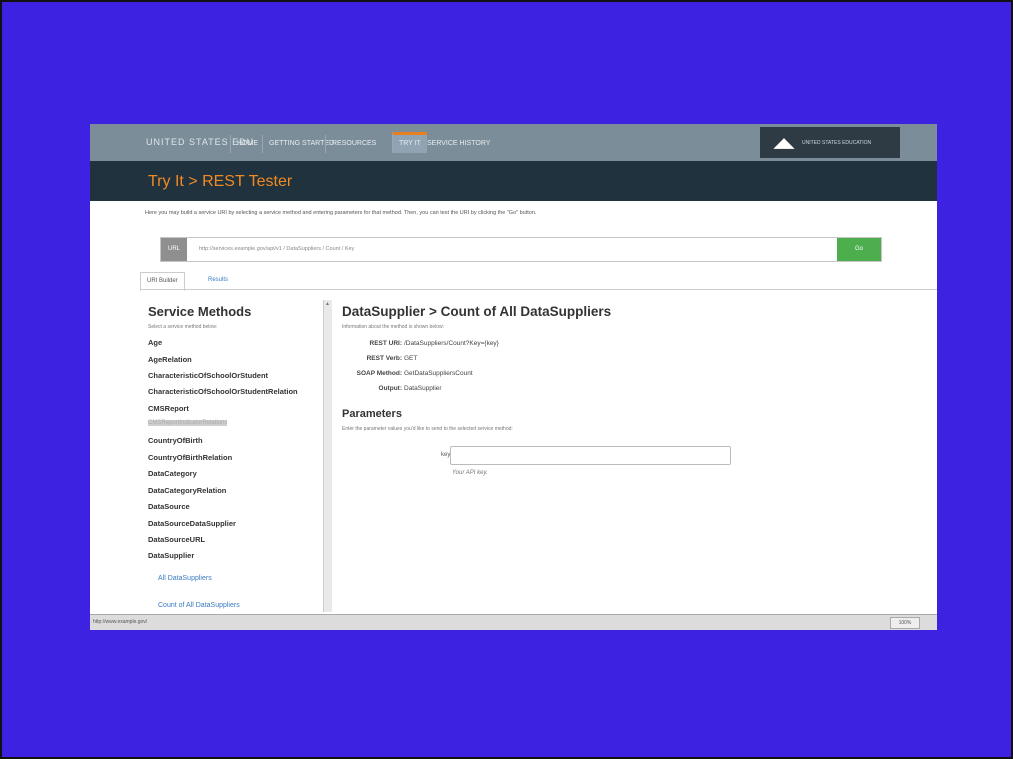 The width and height of the screenshot is (1013, 759). I want to click on tab-results: Results, so click(218, 280).